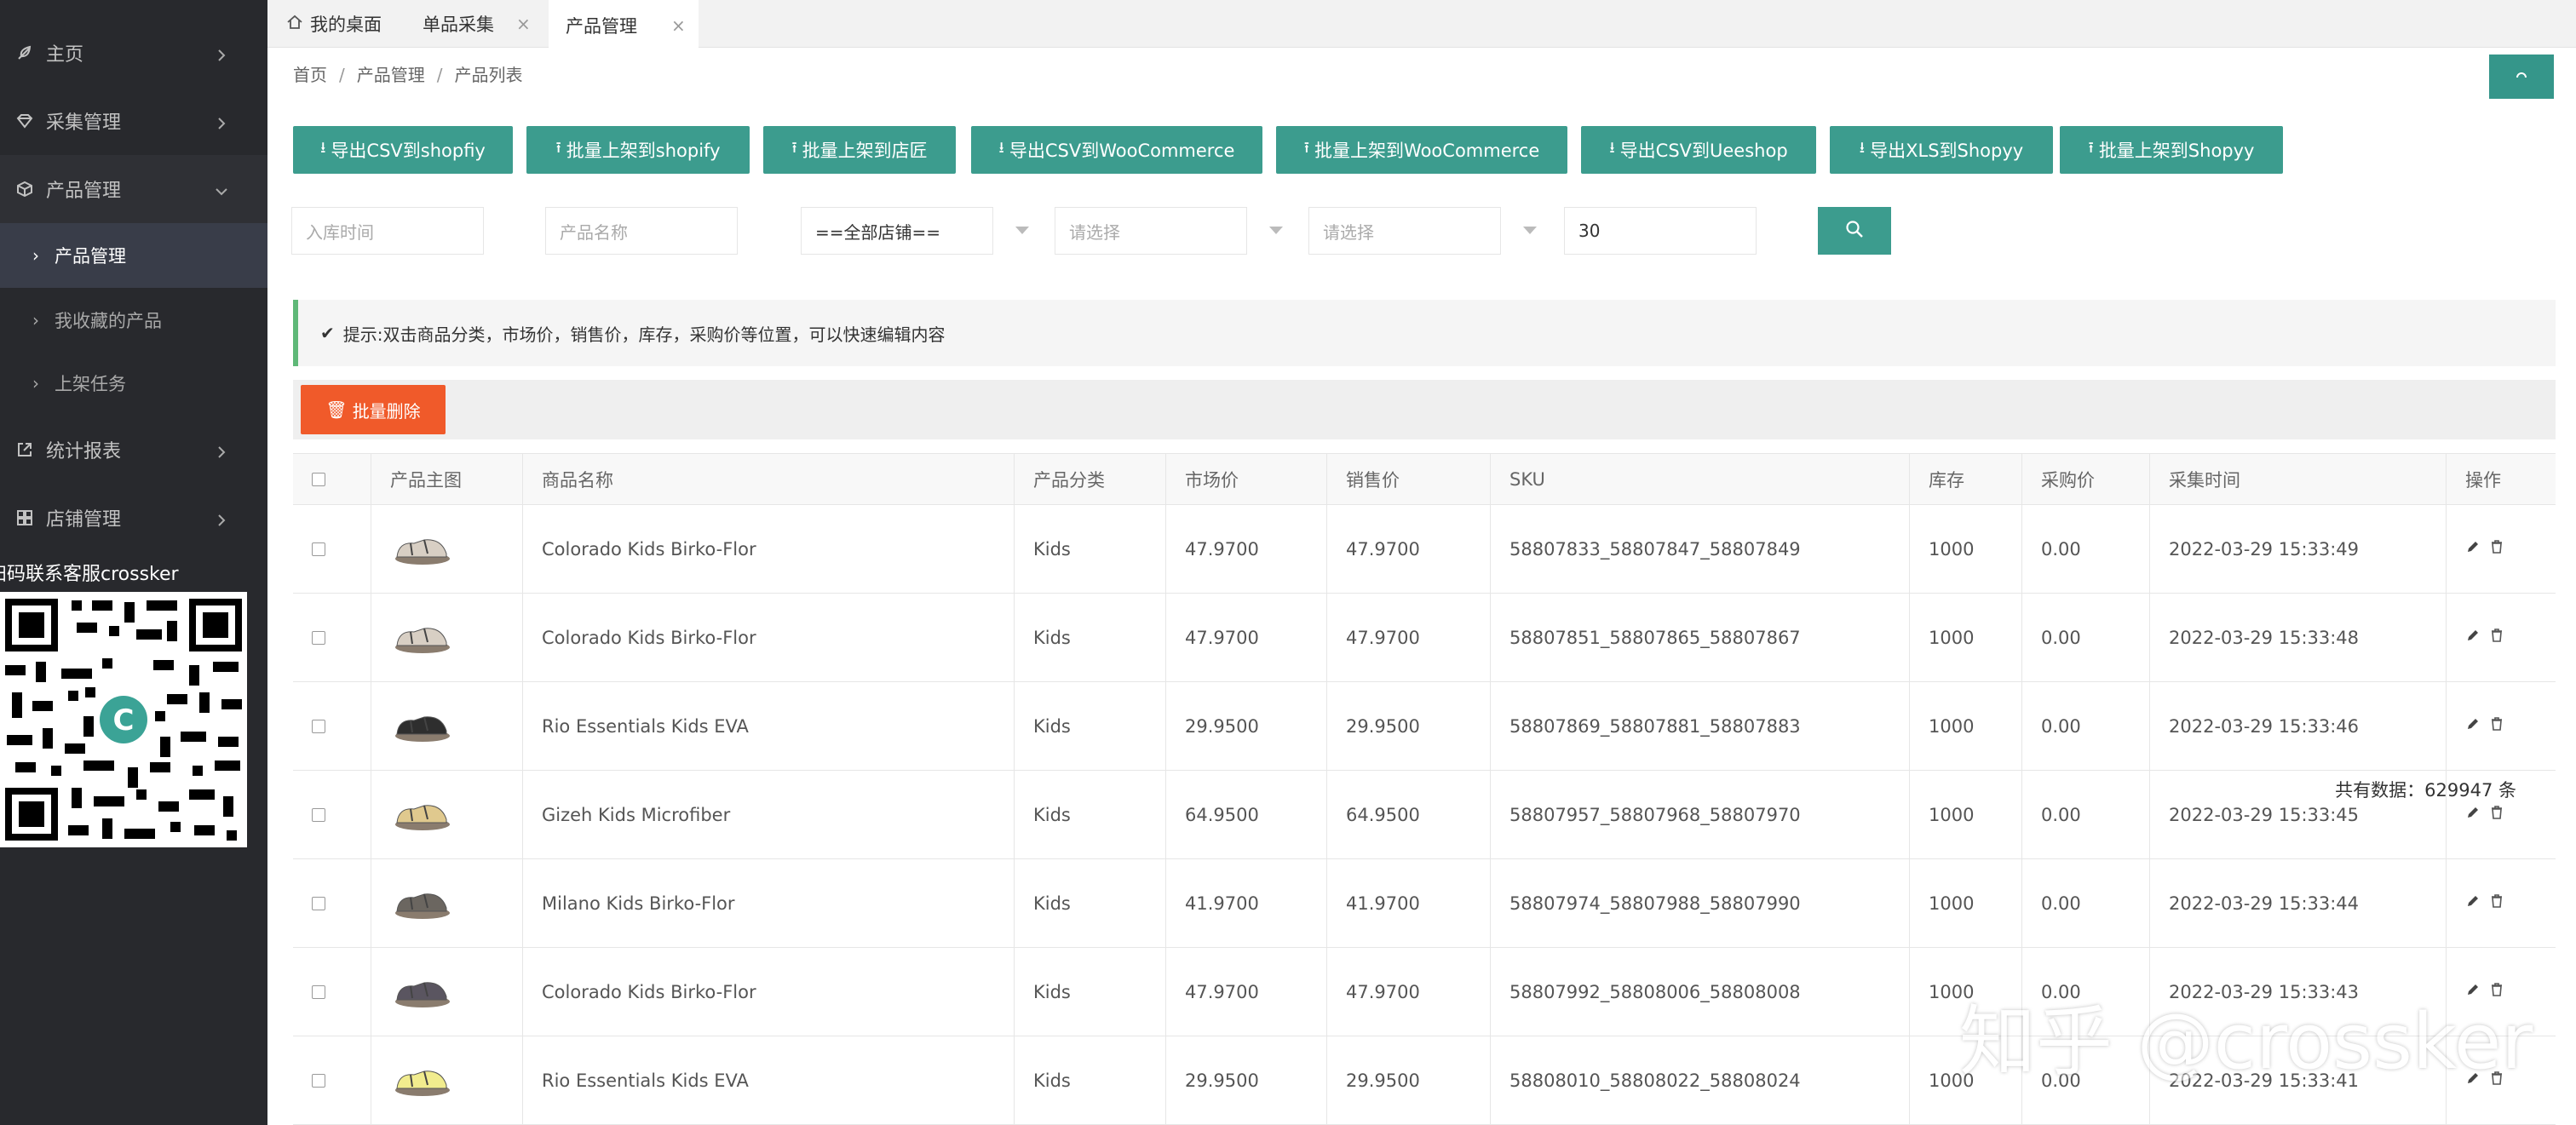 The height and width of the screenshot is (1125, 2576). I want to click on filter-select-1: 请选择, so click(1151, 231).